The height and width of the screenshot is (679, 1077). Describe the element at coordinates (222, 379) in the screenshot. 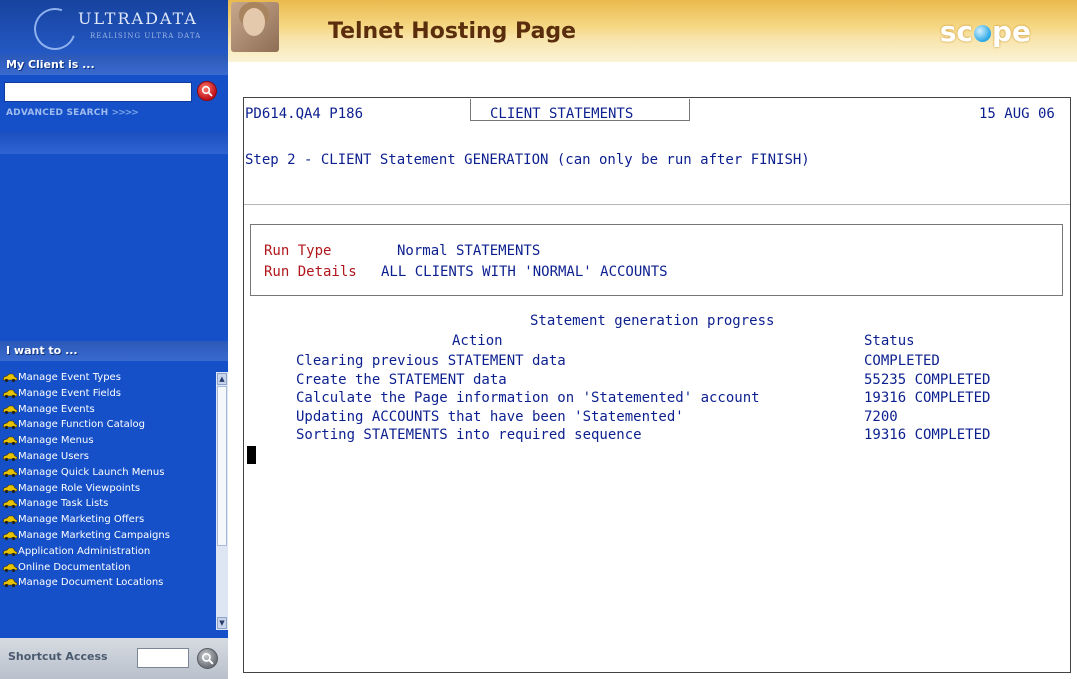

I see `scroll-up-arrow-icon: ▲` at that location.